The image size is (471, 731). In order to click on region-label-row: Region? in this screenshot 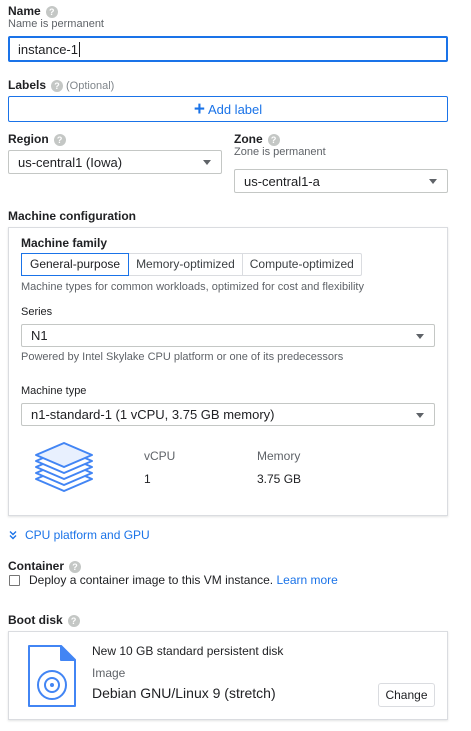, I will do `click(37, 139)`.